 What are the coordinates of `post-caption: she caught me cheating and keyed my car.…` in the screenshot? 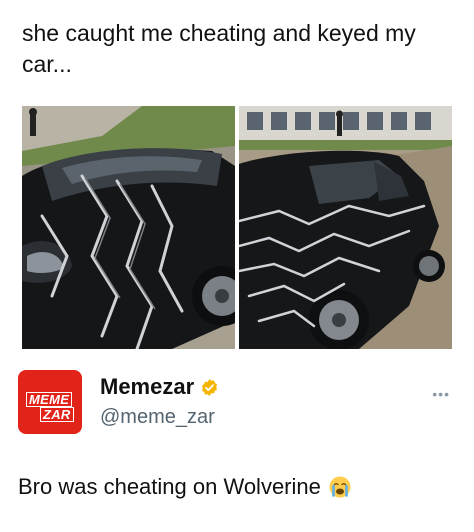 It's located at (219, 48).